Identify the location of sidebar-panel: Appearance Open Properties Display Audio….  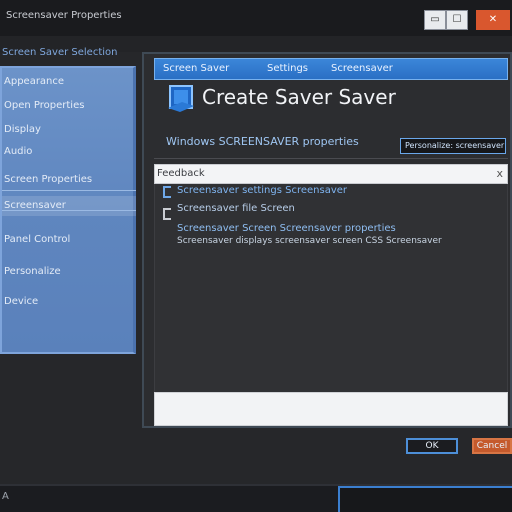
(68, 210).